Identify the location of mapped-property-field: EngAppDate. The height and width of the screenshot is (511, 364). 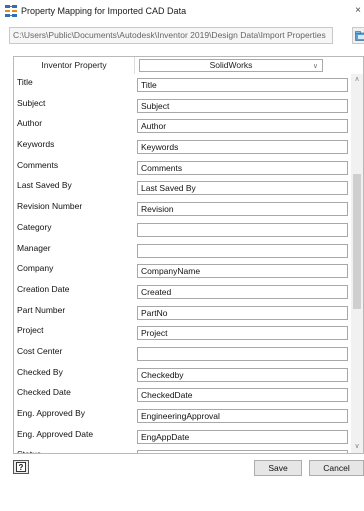
(242, 436).